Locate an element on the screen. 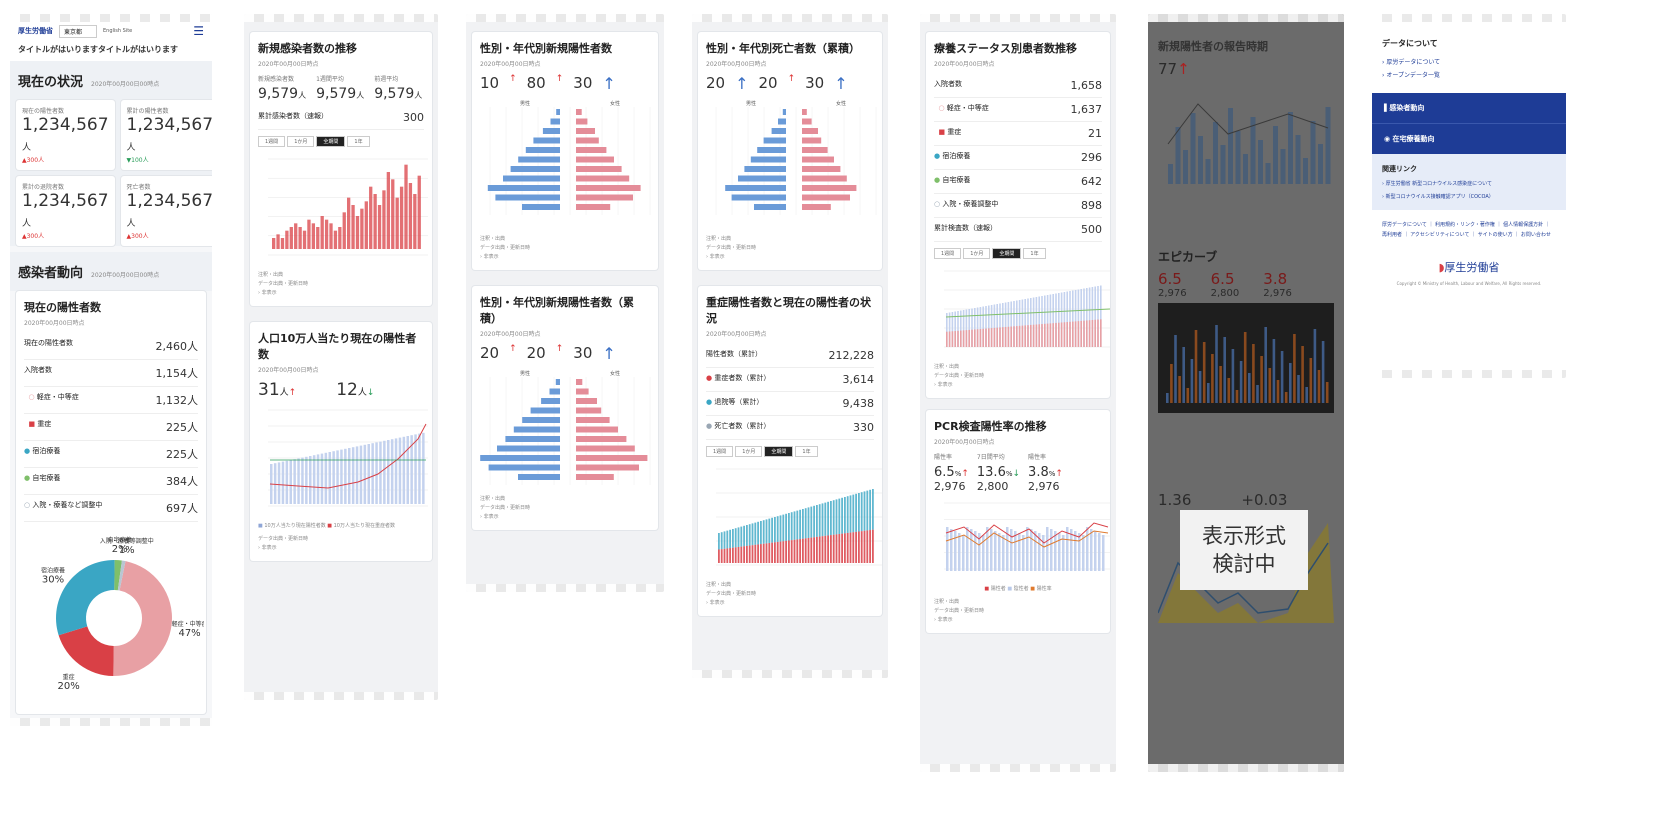 The height and width of the screenshot is (821, 1666). english-site-link: English Site is located at coordinates (117, 31).